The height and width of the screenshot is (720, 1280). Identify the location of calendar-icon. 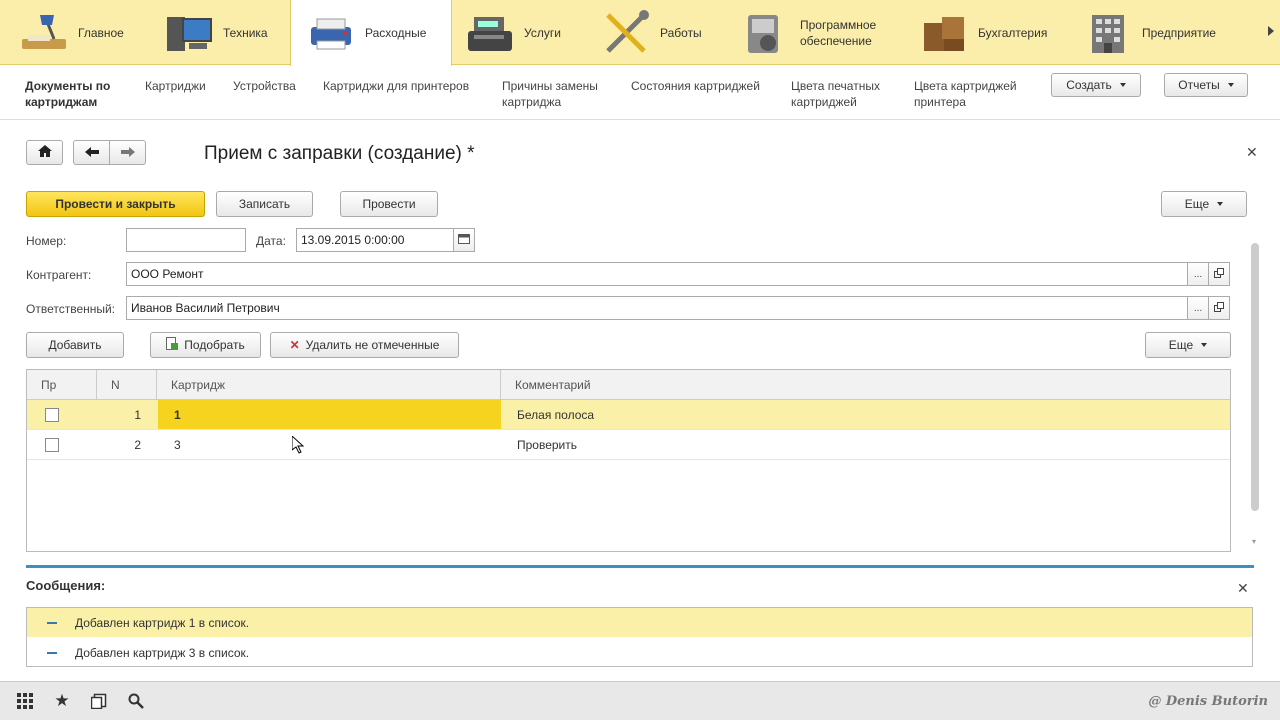
(464, 240).